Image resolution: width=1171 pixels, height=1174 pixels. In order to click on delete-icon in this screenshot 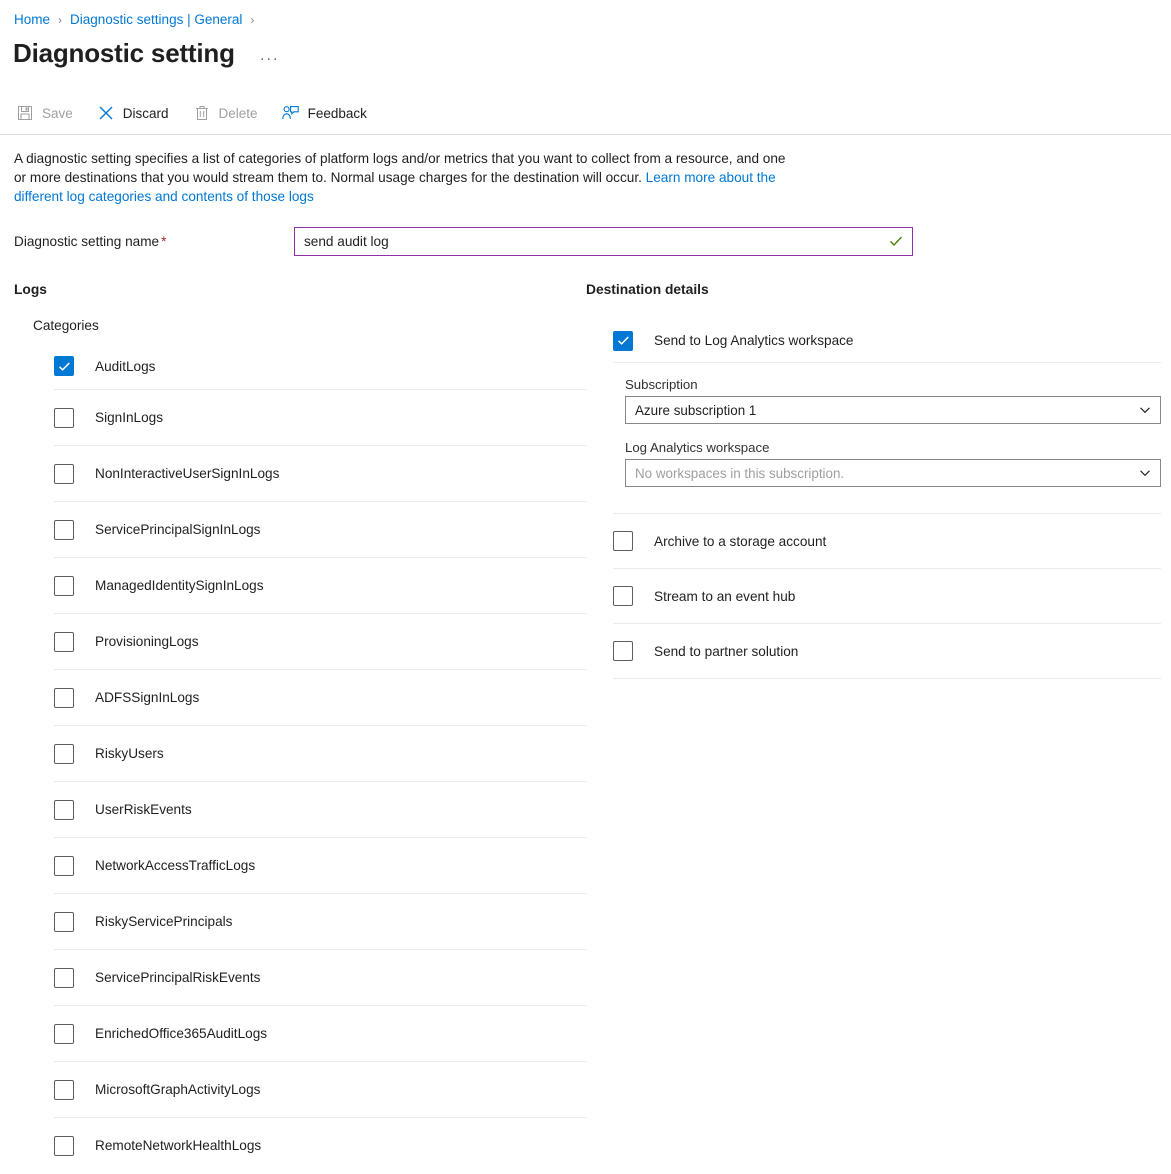, I will do `click(202, 113)`.